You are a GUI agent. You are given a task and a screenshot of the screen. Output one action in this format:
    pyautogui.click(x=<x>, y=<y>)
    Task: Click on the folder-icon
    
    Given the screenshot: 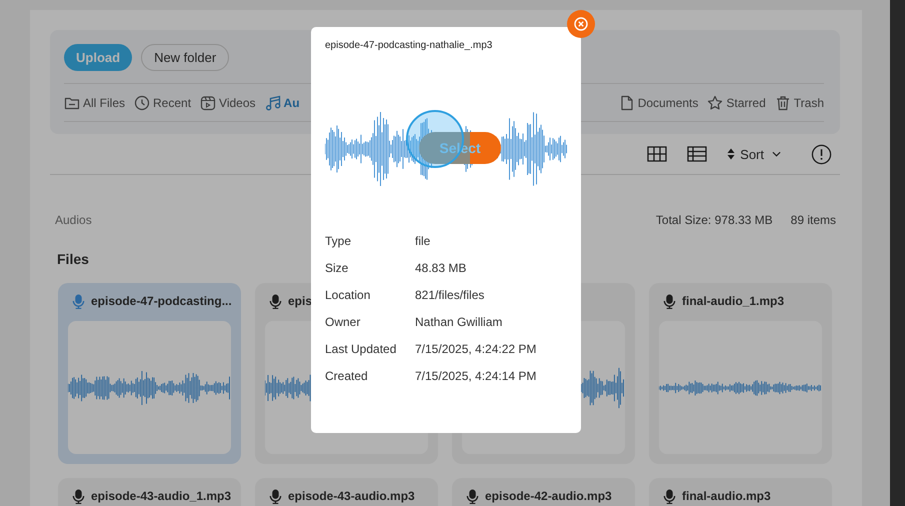 What is the action you would take?
    pyautogui.click(x=72, y=103)
    